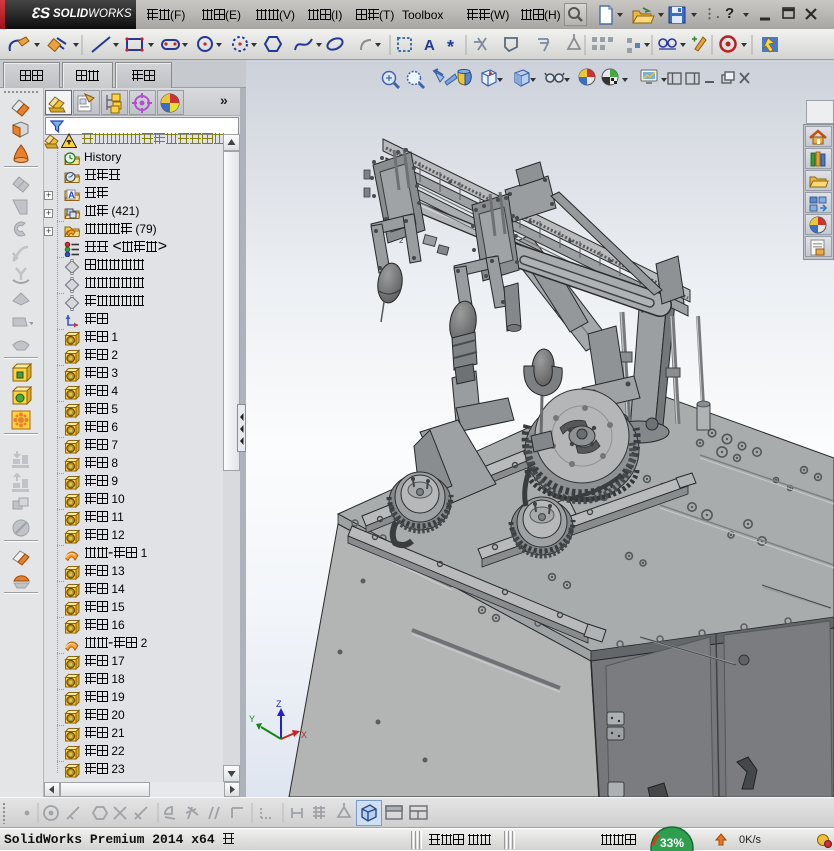  I want to click on svg-text: 33%, so click(672, 843).